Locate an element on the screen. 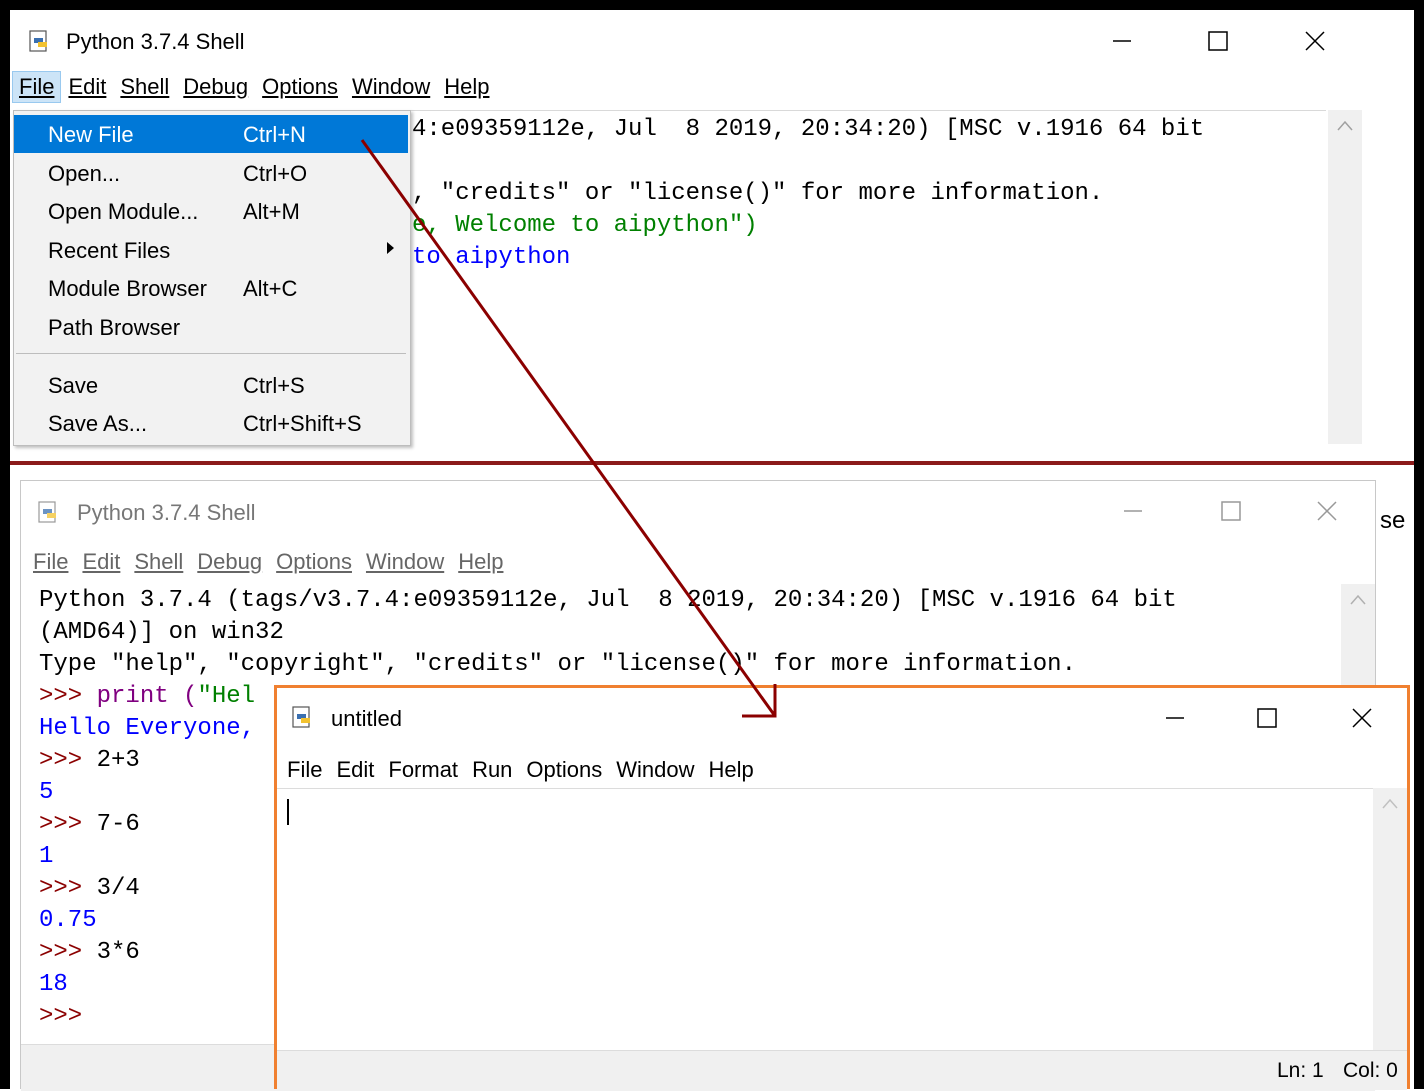  code-text: 3/4 is located at coordinates (118, 888).